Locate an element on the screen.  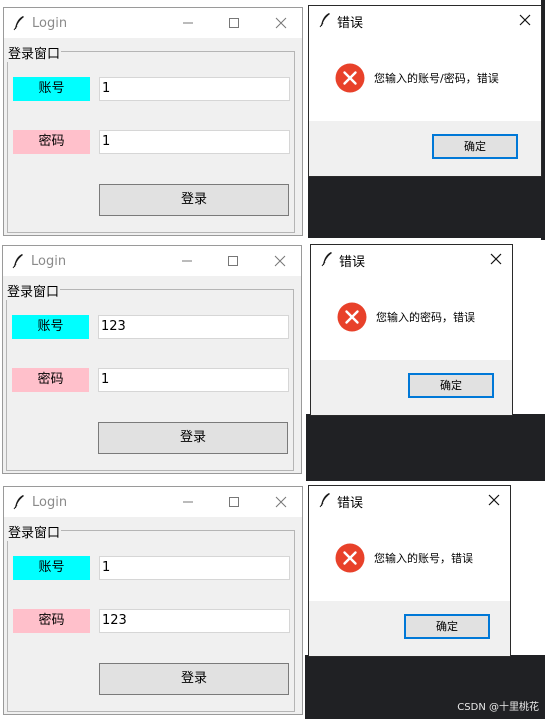
error-dialog: 错误 您输入的密码，错误 确定 is located at coordinates (411, 330).